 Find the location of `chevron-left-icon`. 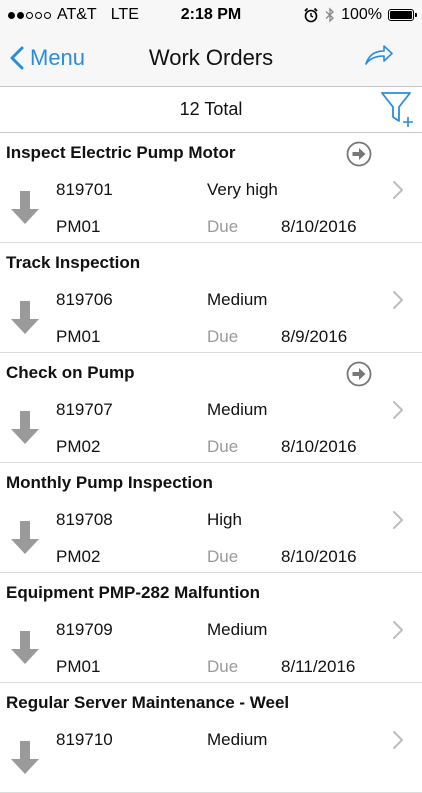

chevron-left-icon is located at coordinates (17, 58).